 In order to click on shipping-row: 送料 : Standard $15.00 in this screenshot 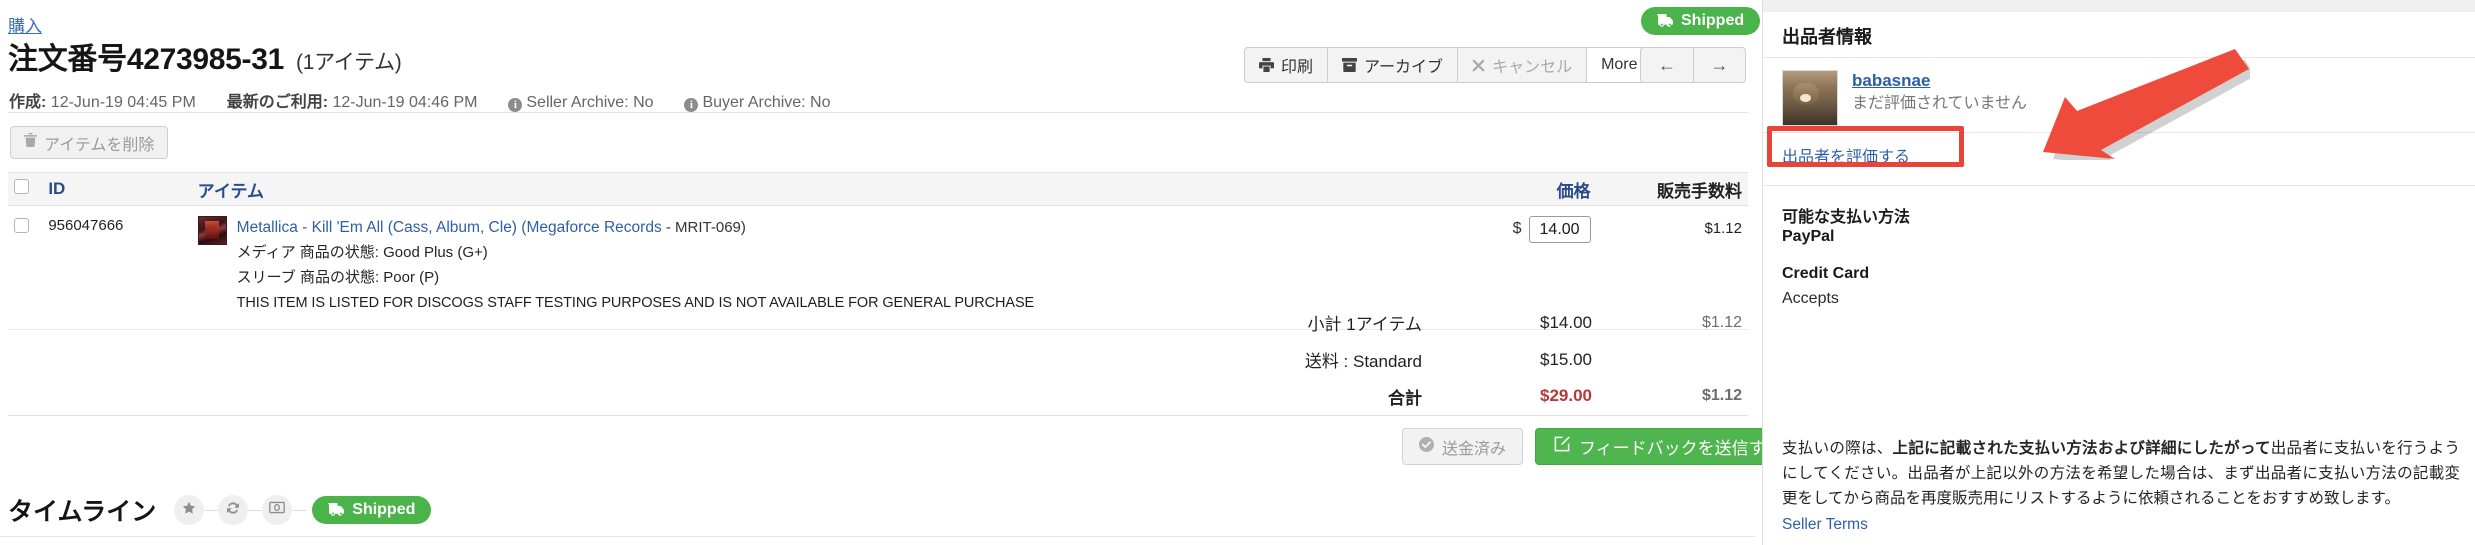, I will do `click(878, 359)`.